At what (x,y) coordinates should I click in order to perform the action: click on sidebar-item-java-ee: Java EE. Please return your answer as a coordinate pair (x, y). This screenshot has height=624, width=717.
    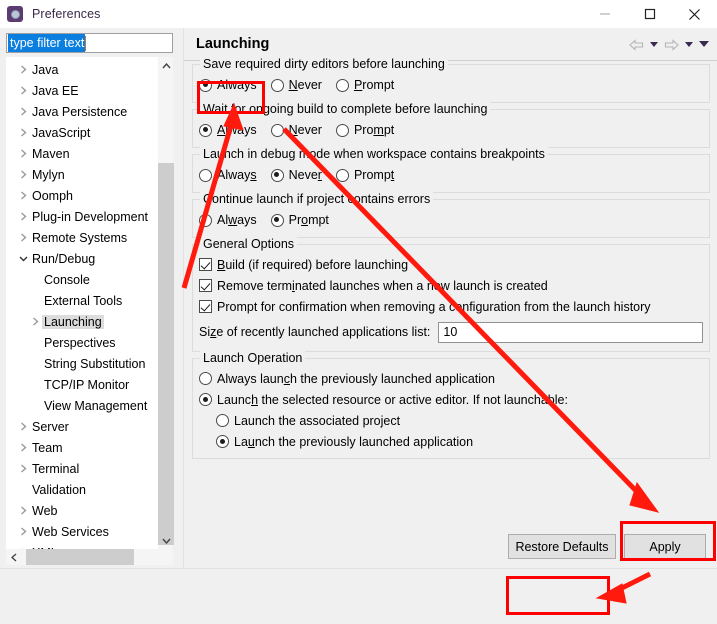
    Looking at the image, I should click on (82, 90).